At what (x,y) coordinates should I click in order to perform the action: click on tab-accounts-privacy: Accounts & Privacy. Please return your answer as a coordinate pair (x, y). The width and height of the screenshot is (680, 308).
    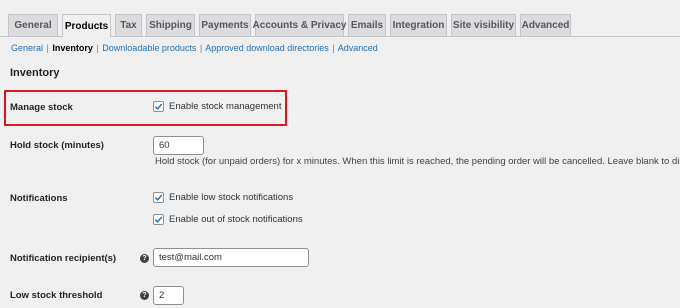
    Looking at the image, I should click on (299, 25).